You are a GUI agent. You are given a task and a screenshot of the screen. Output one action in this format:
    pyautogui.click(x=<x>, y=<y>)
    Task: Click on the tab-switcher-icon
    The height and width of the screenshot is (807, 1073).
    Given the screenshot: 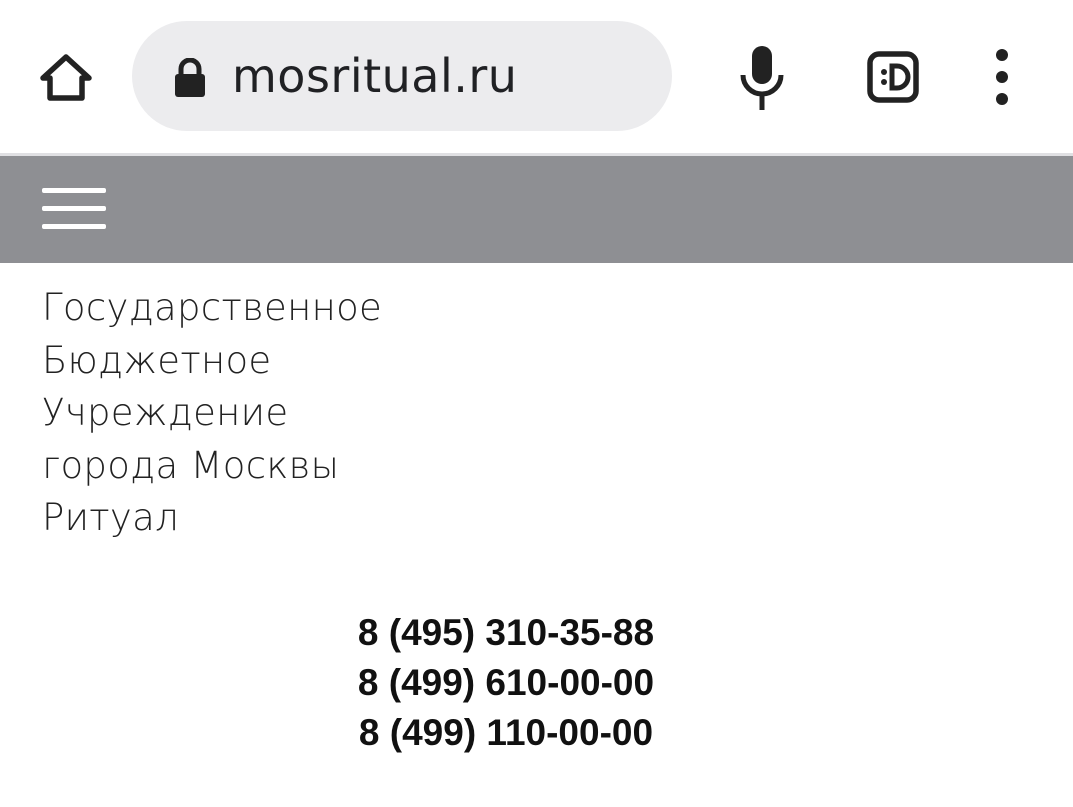 What is the action you would take?
    pyautogui.click(x=893, y=77)
    